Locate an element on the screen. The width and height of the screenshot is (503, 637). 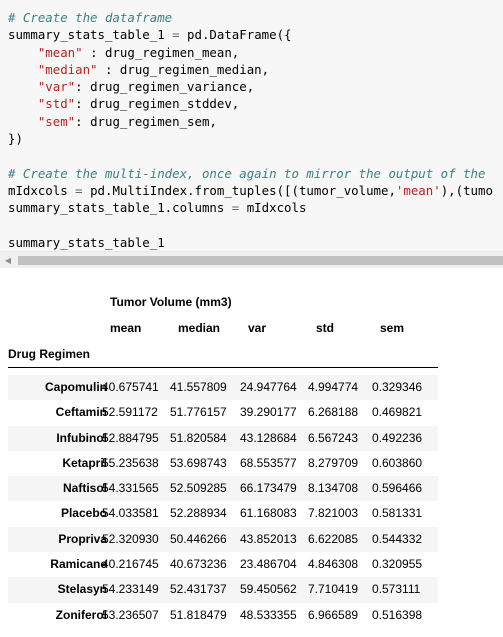
table-cell-mean: 53.236507 is located at coordinates (130, 614).